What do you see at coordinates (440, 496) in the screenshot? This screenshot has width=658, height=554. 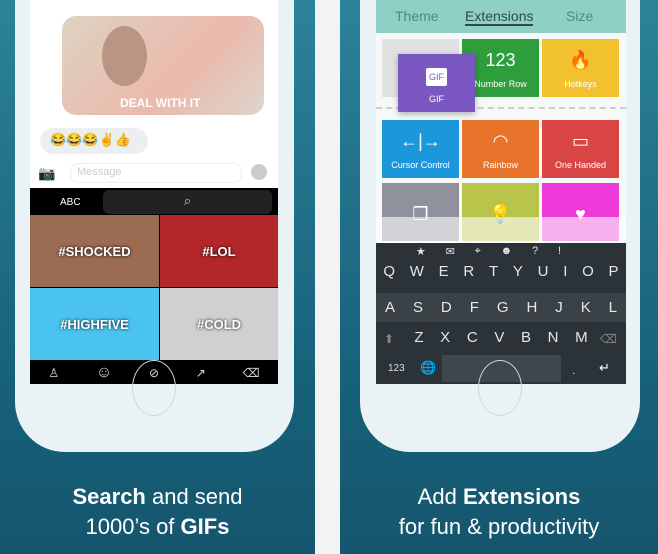 I see `caption-text: Add` at bounding box center [440, 496].